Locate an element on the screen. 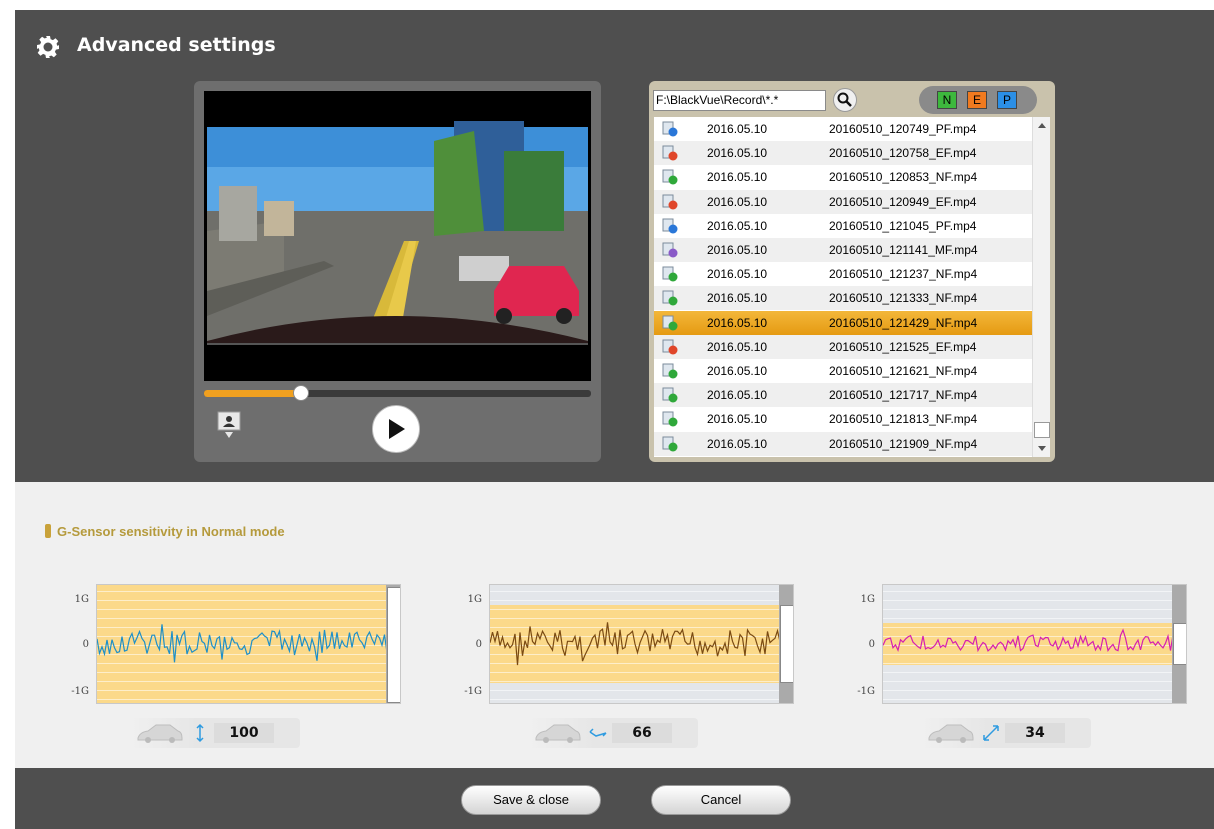 The width and height of the screenshot is (1214, 829). footer: Save & close Cancel is located at coordinates (614, 798).